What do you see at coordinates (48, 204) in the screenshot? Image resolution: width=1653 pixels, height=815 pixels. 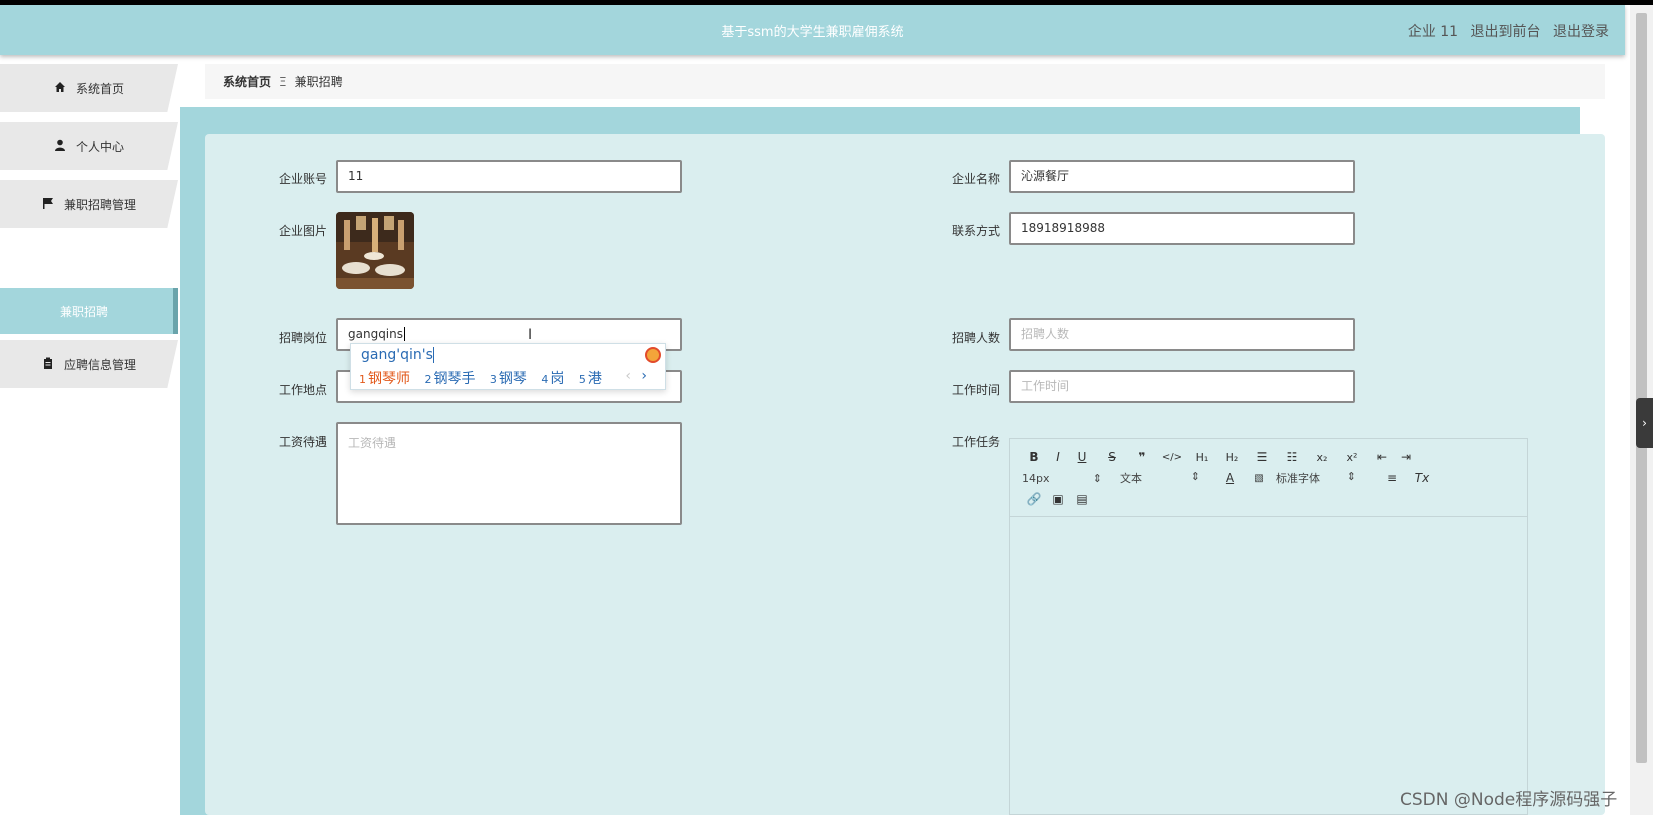 I see `flag-icon` at bounding box center [48, 204].